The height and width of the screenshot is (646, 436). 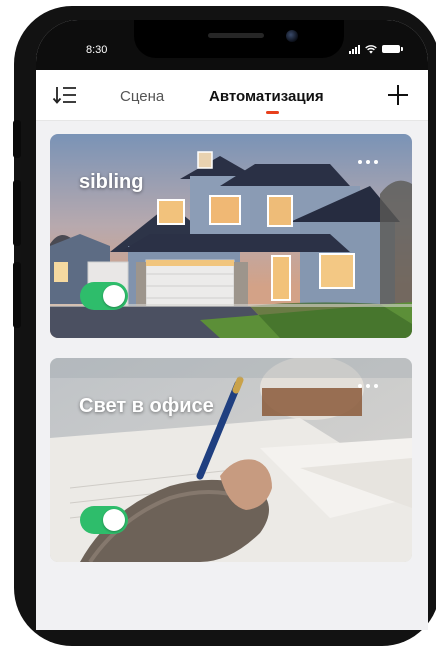 What do you see at coordinates (371, 49) in the screenshot?
I see `wifi-icon` at bounding box center [371, 49].